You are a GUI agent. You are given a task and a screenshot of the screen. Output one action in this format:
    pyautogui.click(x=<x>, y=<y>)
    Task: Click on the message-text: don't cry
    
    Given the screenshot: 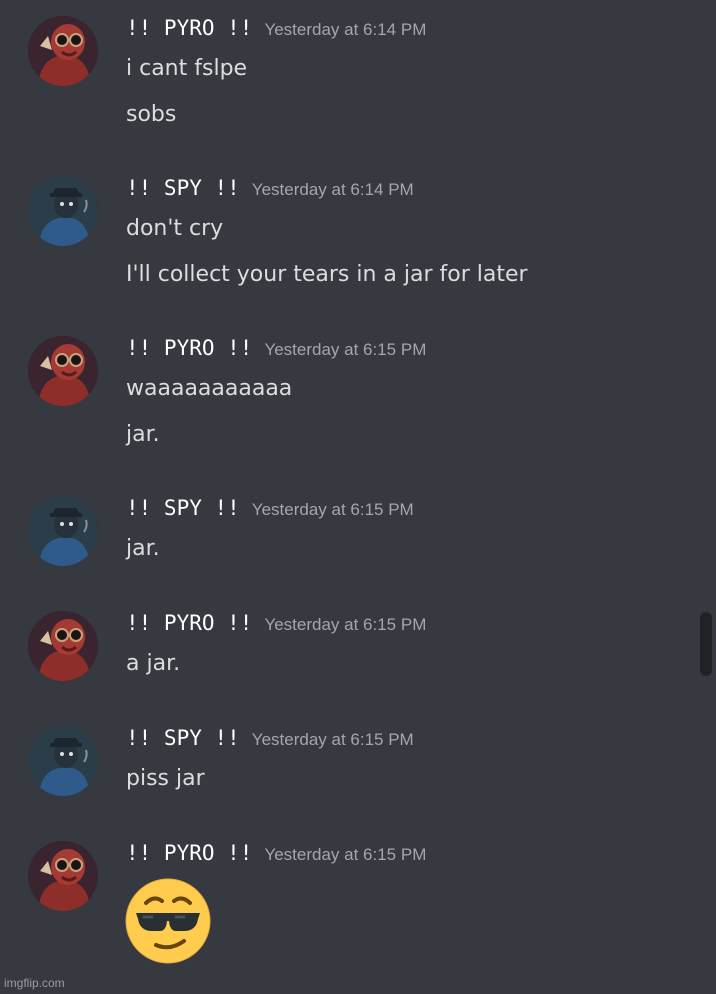 What is the action you would take?
    pyautogui.click(x=175, y=228)
    